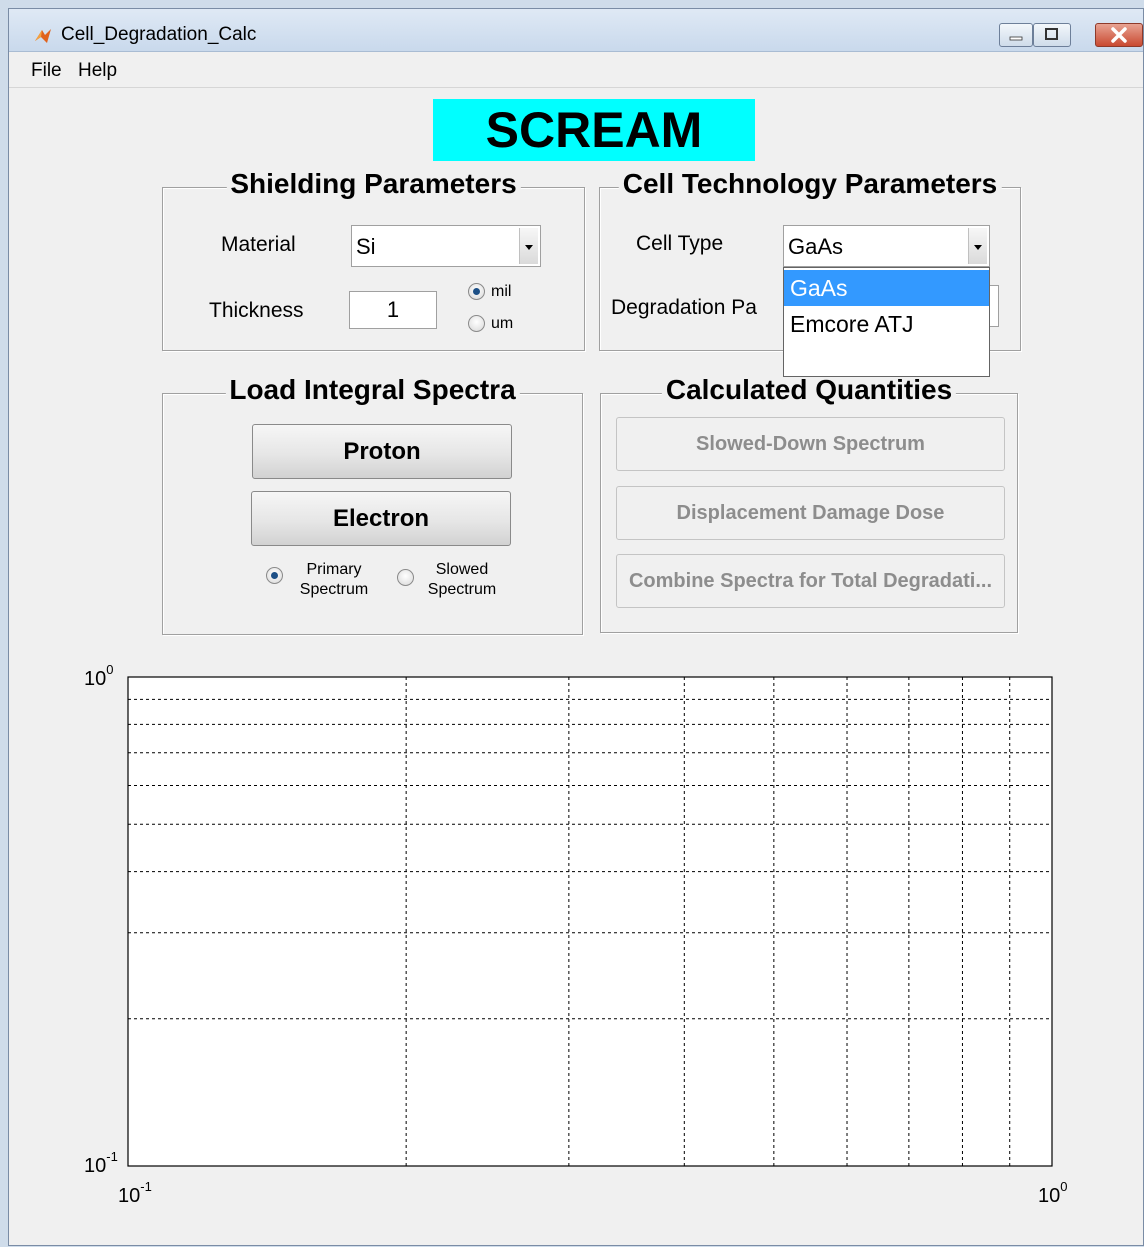 The width and height of the screenshot is (1144, 1247). Describe the element at coordinates (334, 569) in the screenshot. I see `primary-spectrum-line1: Primary` at that location.